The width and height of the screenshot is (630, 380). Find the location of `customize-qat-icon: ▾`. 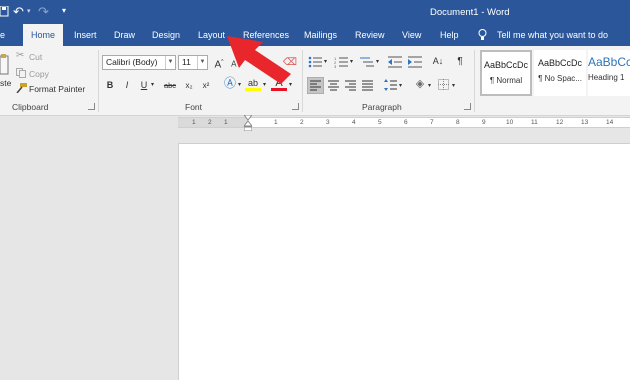

customize-qat-icon: ▾ is located at coordinates (64, 10).